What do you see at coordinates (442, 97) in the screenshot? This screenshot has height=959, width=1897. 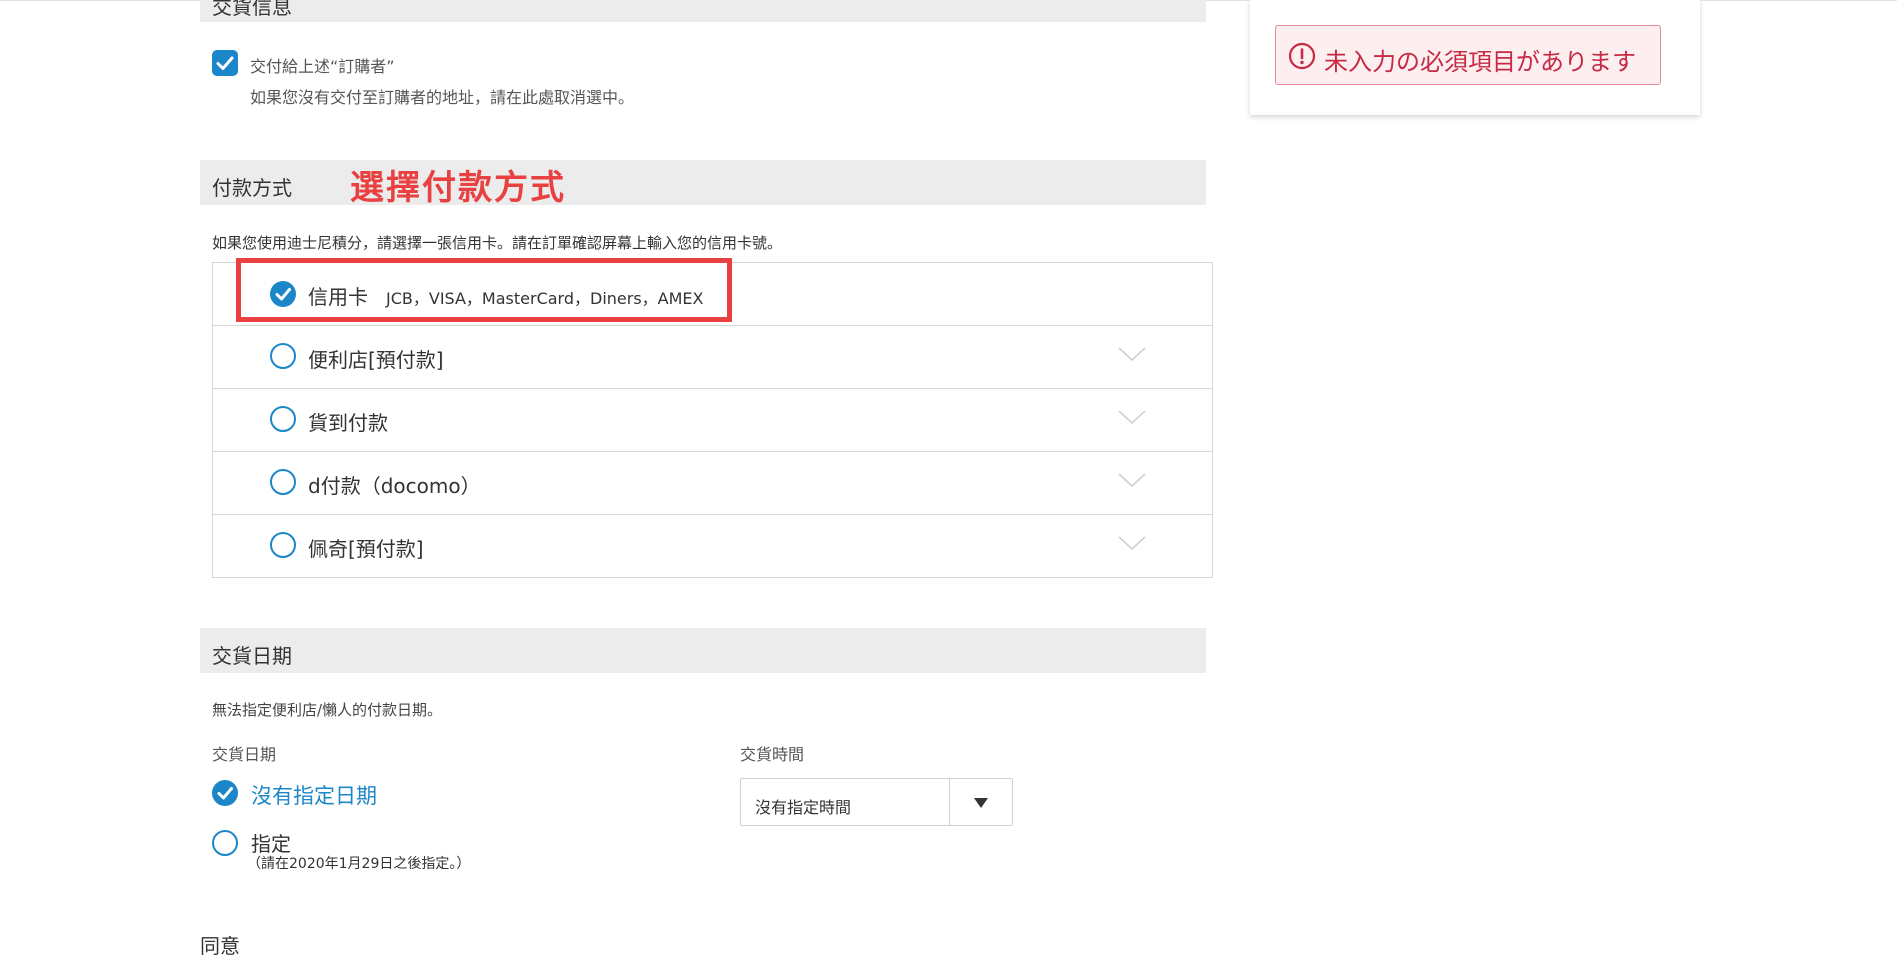 I see `deliver-to-buyer-note: 如果您沒有交付至訂購者的地址，請在此處取消選中。` at bounding box center [442, 97].